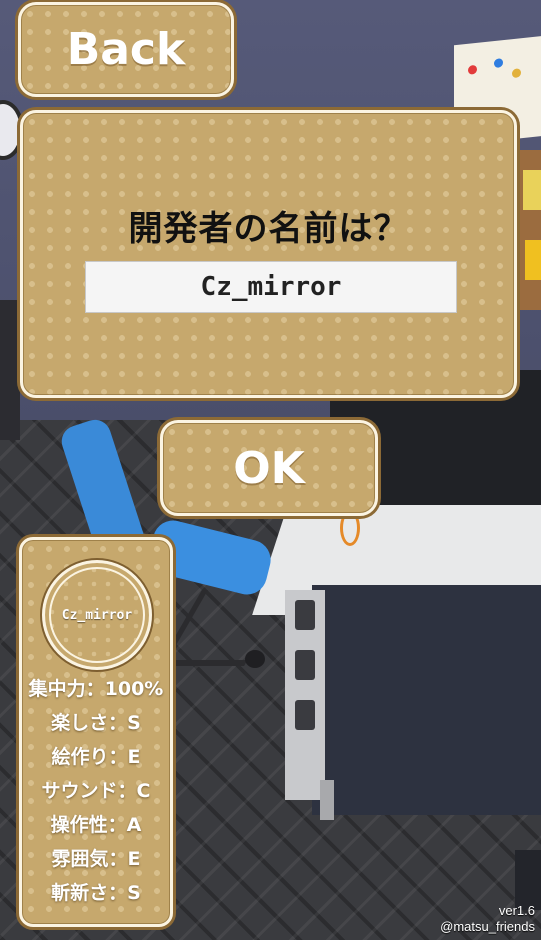 The height and width of the screenshot is (940, 541). I want to click on back-button-label: Back, so click(126, 49).